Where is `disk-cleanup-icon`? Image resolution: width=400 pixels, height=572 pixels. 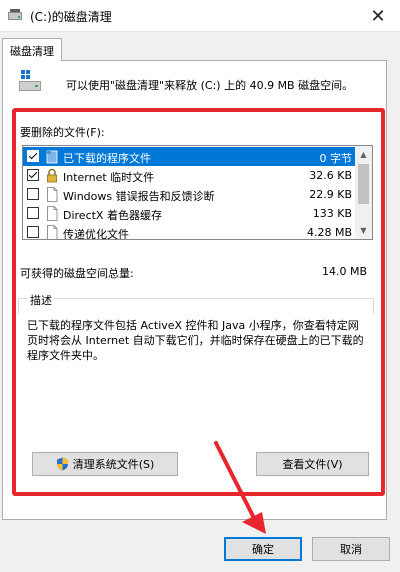
disk-cleanup-icon is located at coordinates (15, 14).